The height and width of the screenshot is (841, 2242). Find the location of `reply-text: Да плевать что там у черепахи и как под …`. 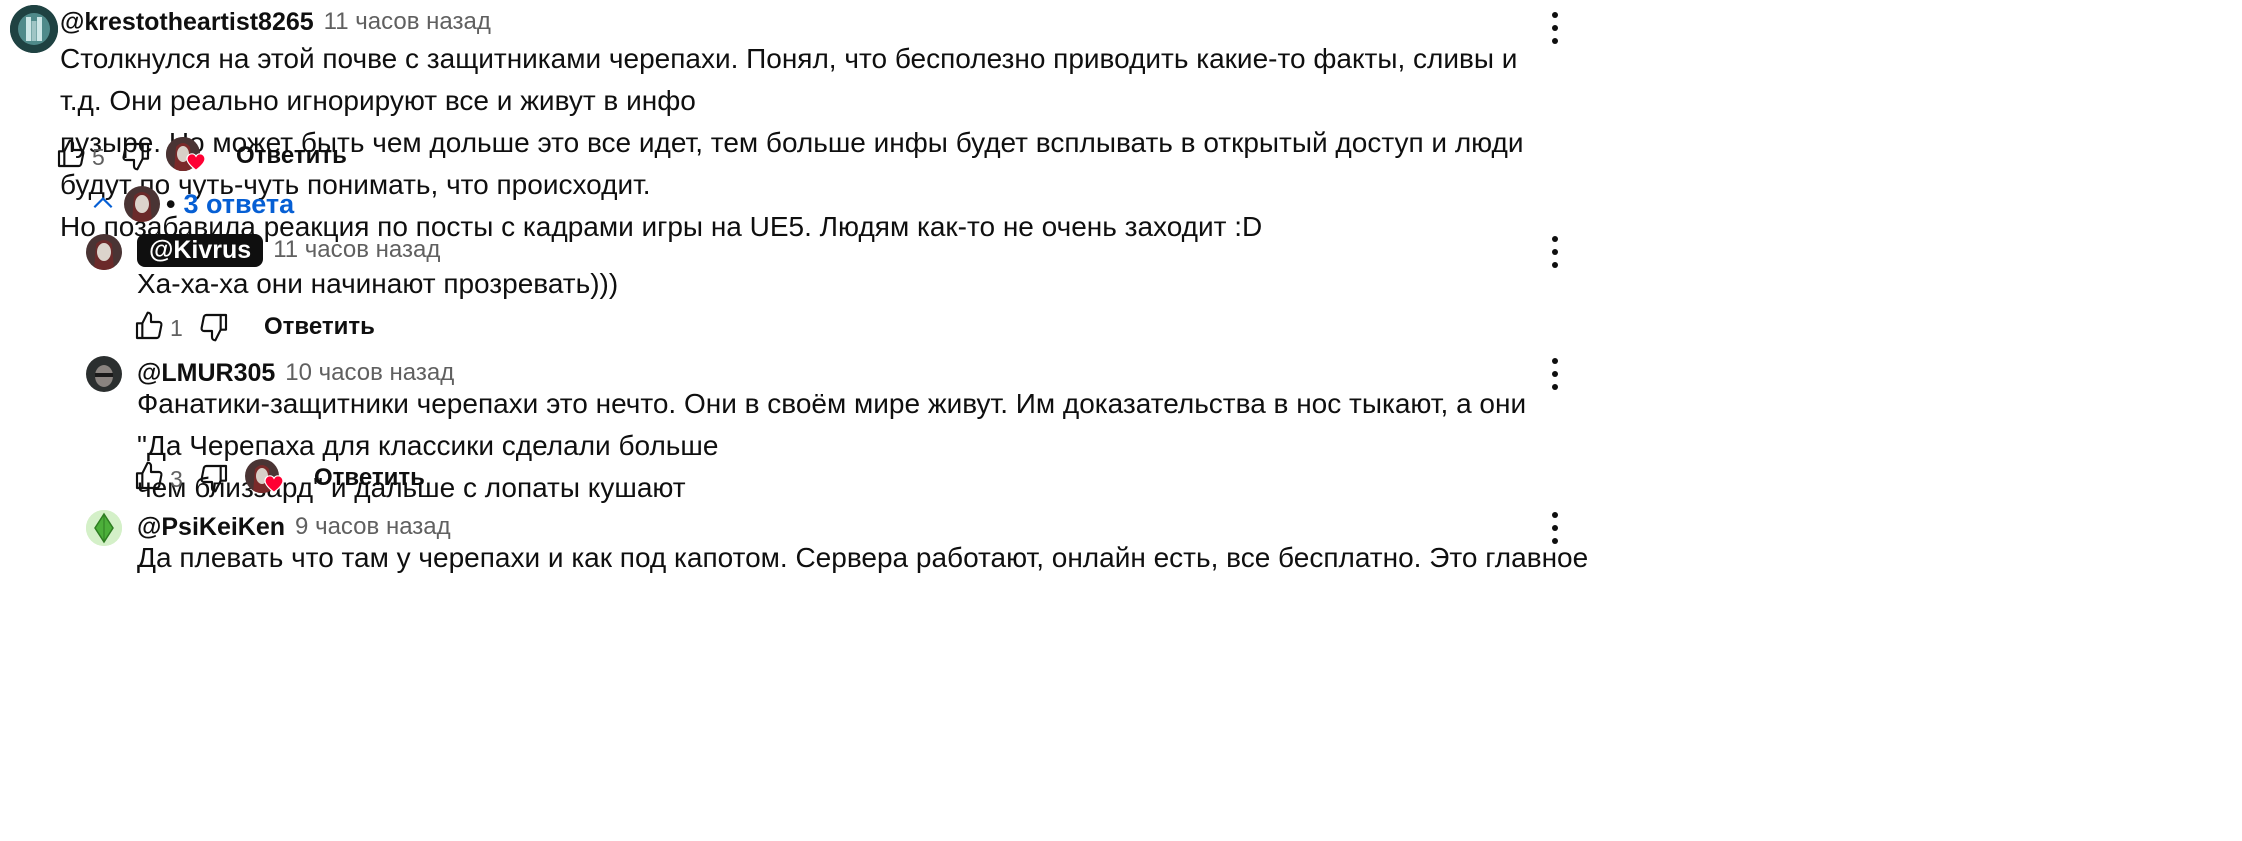

reply-text: Да плевать что там у черепахи и как под … is located at coordinates (863, 557).